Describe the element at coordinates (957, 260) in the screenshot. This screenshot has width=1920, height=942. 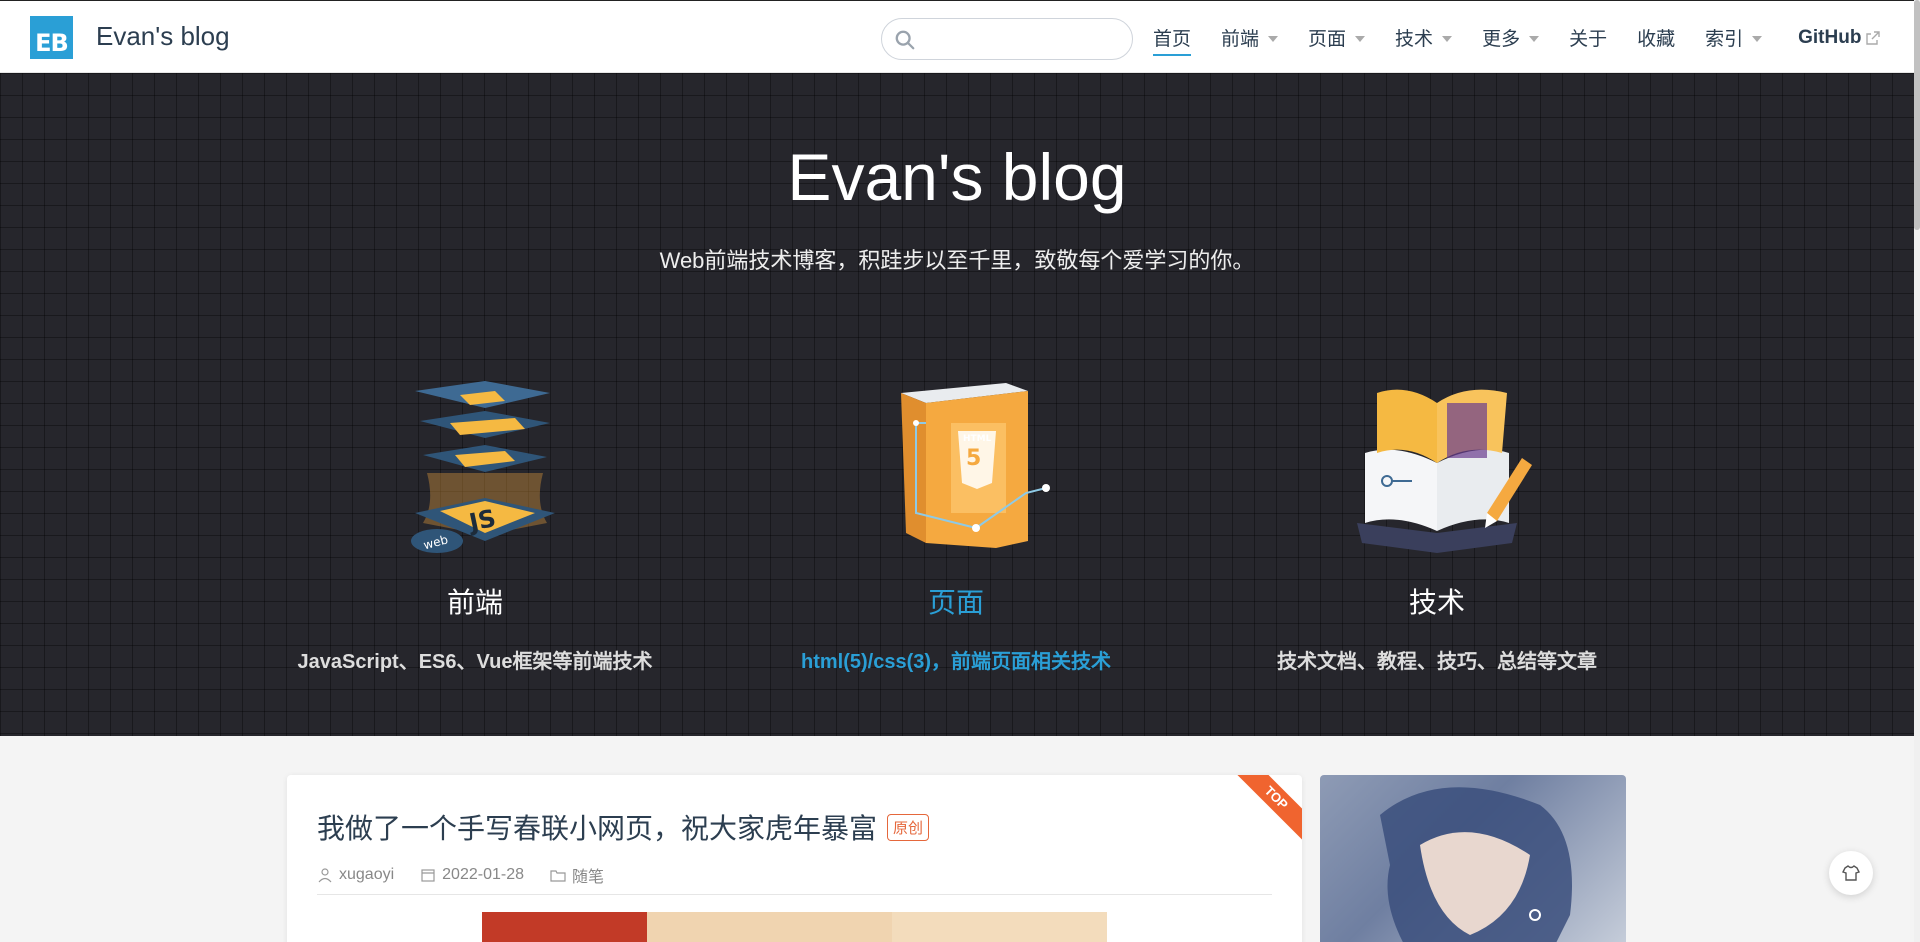
I see `hero-description: Web前端技术博客，积跬步以至千里，致敬每个爱学习的你。` at that location.